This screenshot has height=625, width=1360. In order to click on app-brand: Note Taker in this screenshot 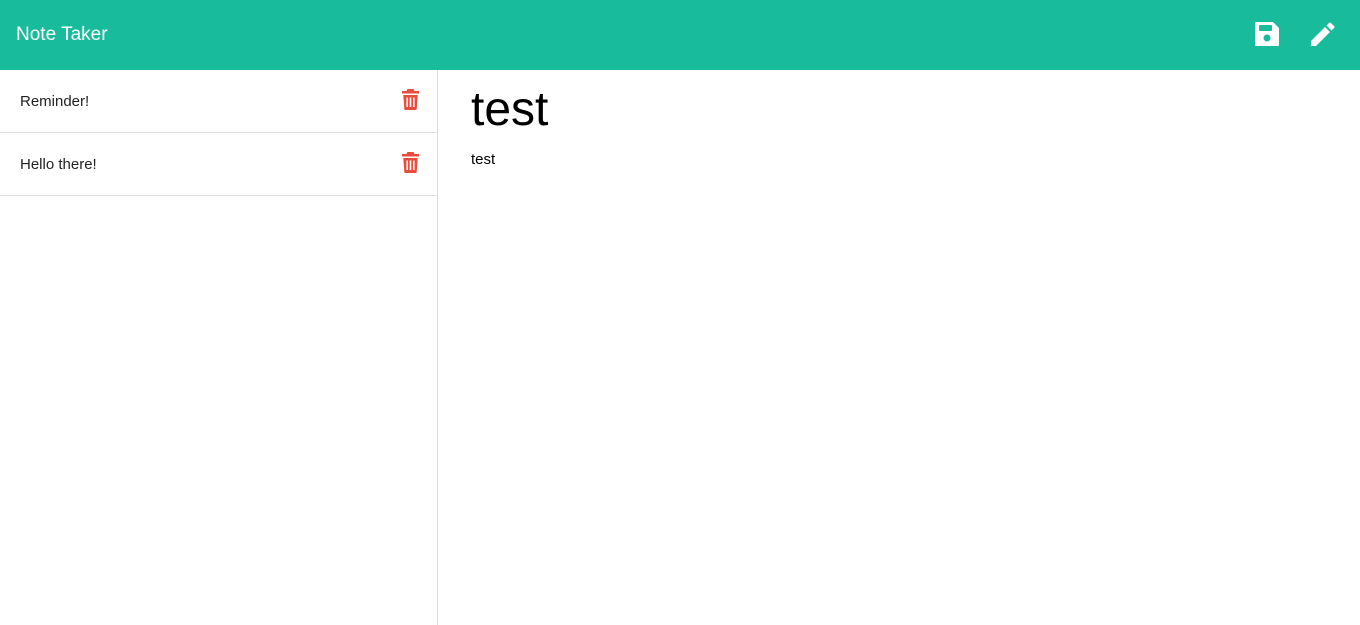, I will do `click(62, 35)`.